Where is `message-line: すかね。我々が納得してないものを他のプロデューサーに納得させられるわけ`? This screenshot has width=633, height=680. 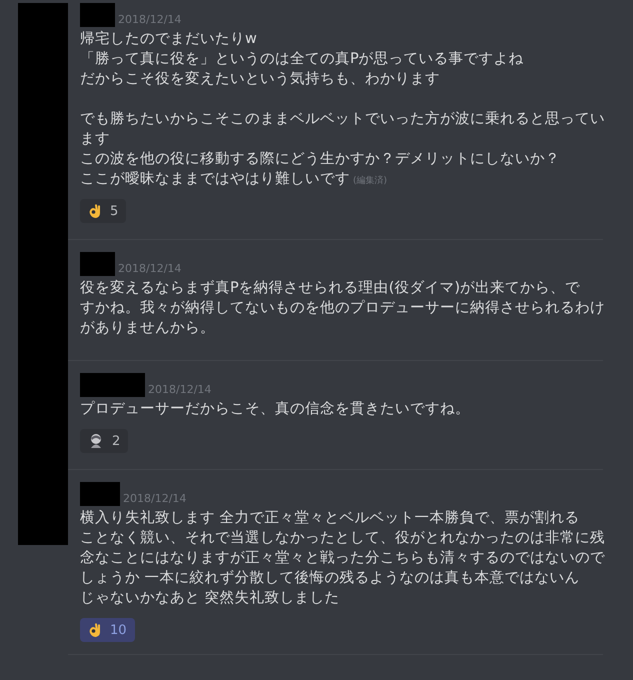 message-line: すかね。我々が納得してないものを他のプロデューサーに納得させられるわけ is located at coordinates (342, 308).